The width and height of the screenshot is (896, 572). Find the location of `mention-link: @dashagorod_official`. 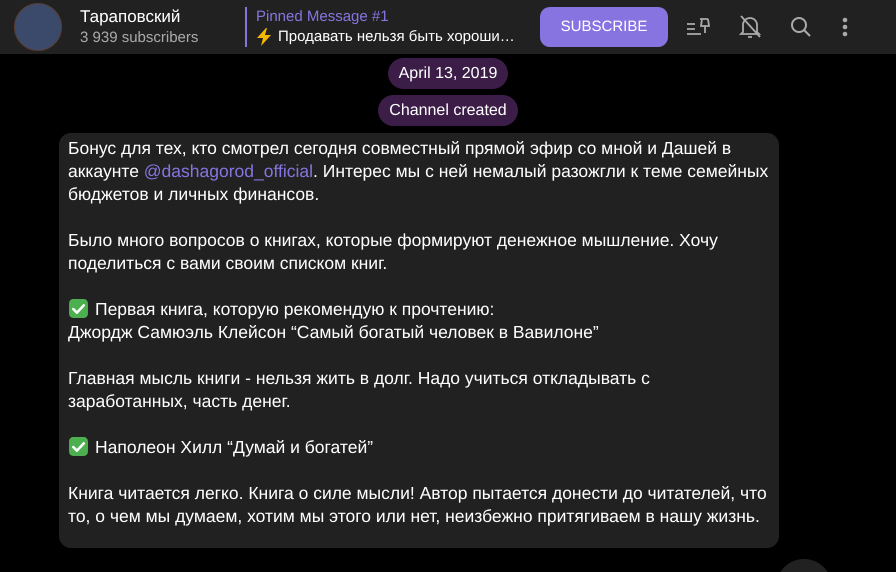

mention-link: @dashagorod_official is located at coordinates (229, 171).